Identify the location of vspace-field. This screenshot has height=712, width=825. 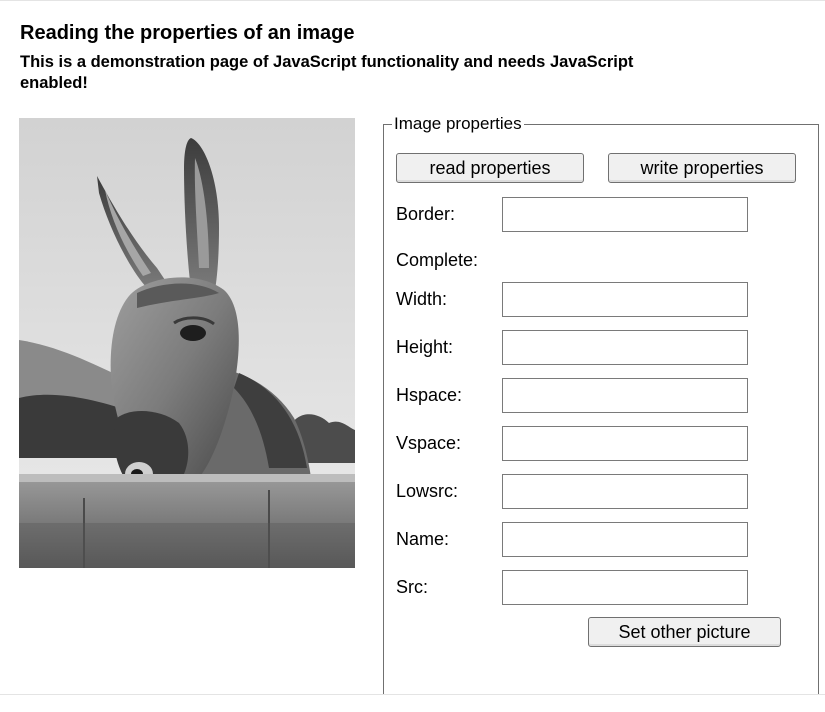
(625, 443).